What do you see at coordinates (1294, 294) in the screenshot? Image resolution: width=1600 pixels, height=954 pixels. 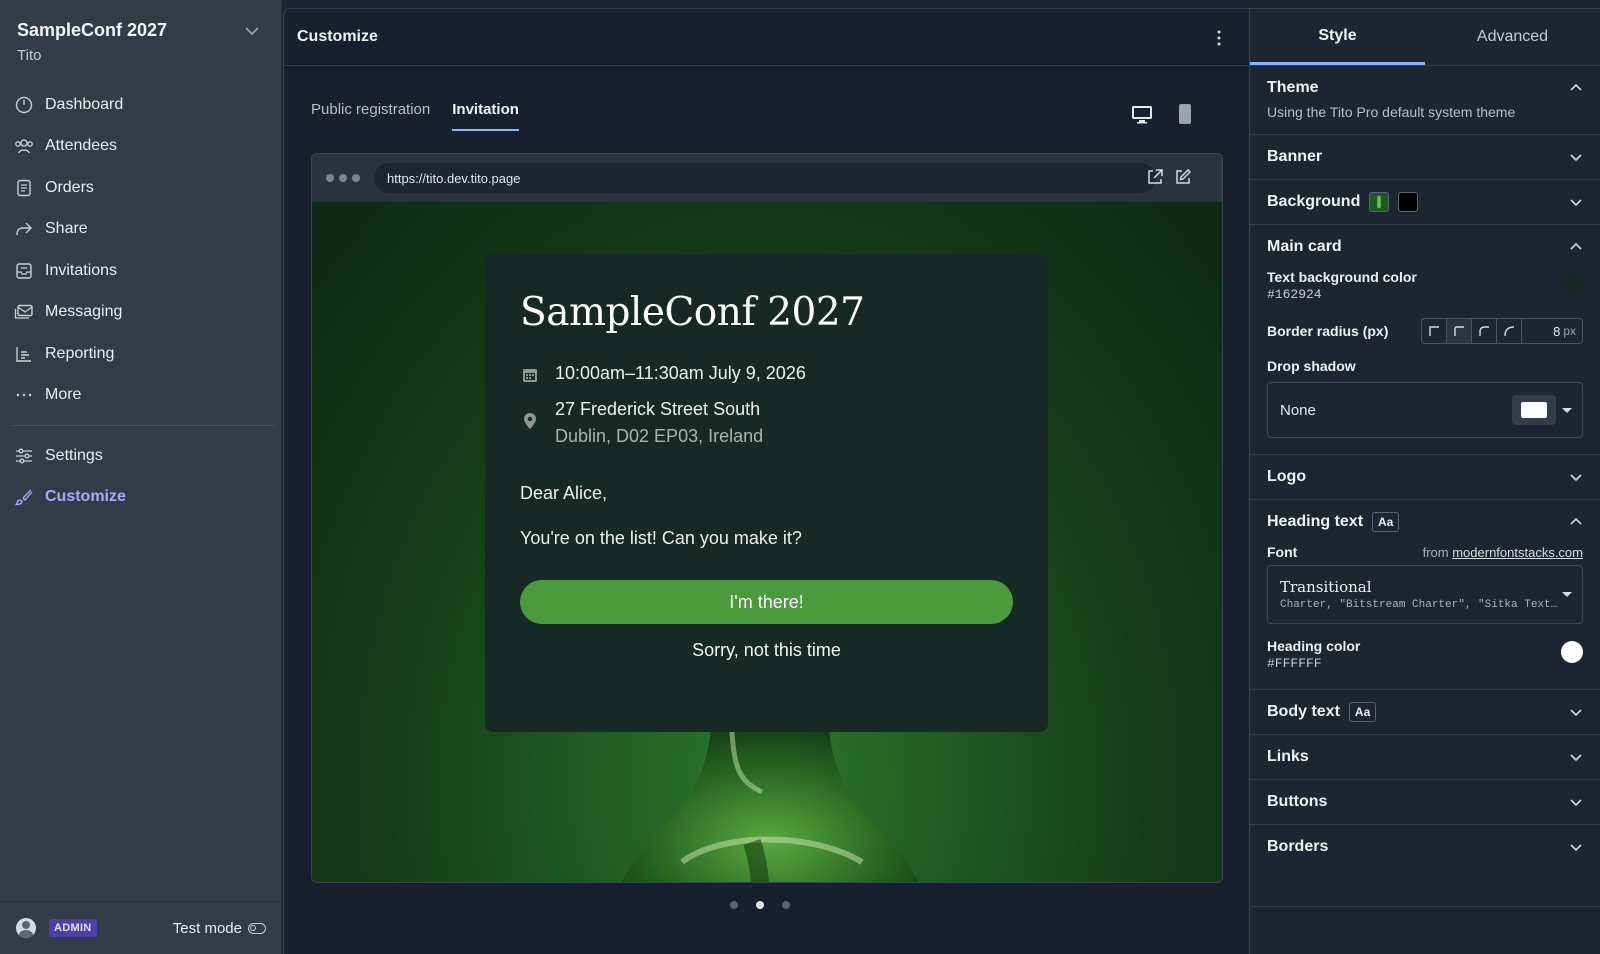 I see `text-bg-color-value: #162924` at bounding box center [1294, 294].